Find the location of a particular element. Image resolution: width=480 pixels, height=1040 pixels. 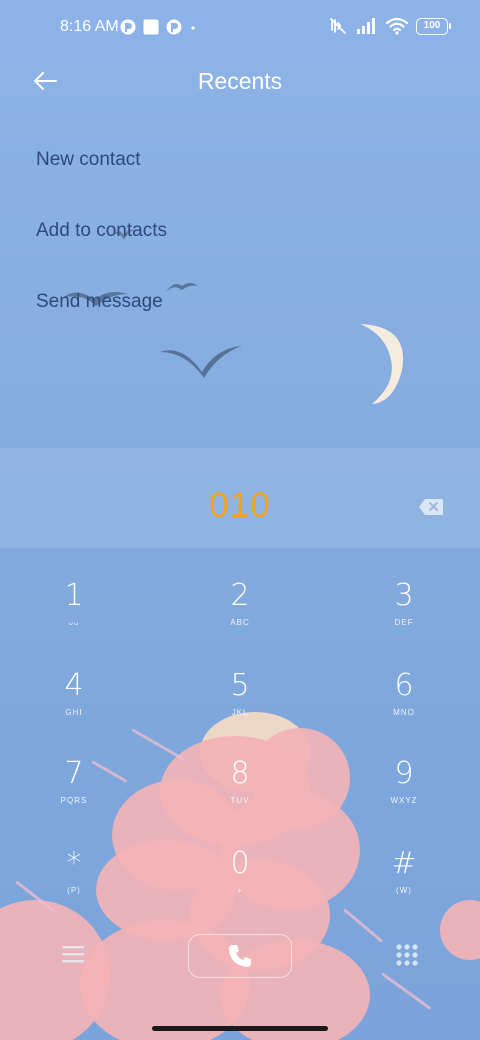

key-9: 9 WXYZ is located at coordinates (404, 798).